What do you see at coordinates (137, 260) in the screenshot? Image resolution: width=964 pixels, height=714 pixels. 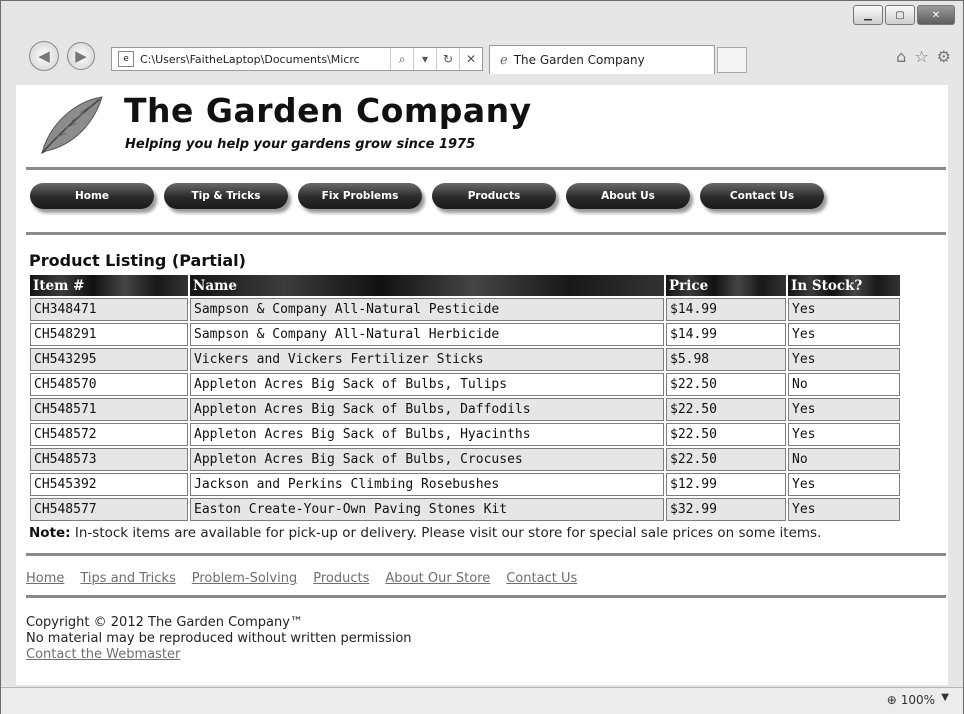 I see `listing-heading: Product Listing (Partial)` at bounding box center [137, 260].